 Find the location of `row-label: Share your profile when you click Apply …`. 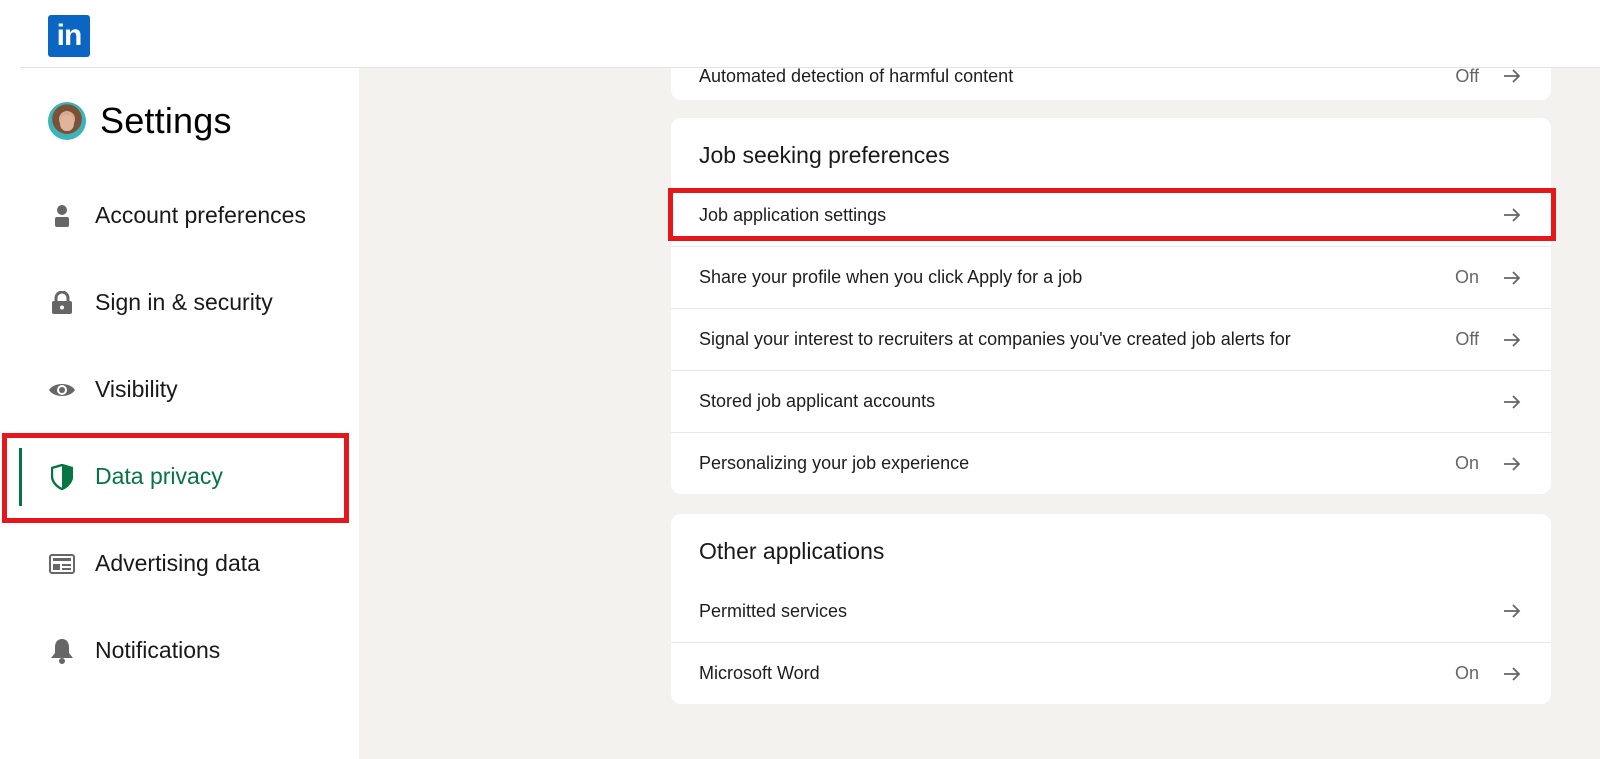

row-label: Share your profile when you click Apply … is located at coordinates (891, 277).